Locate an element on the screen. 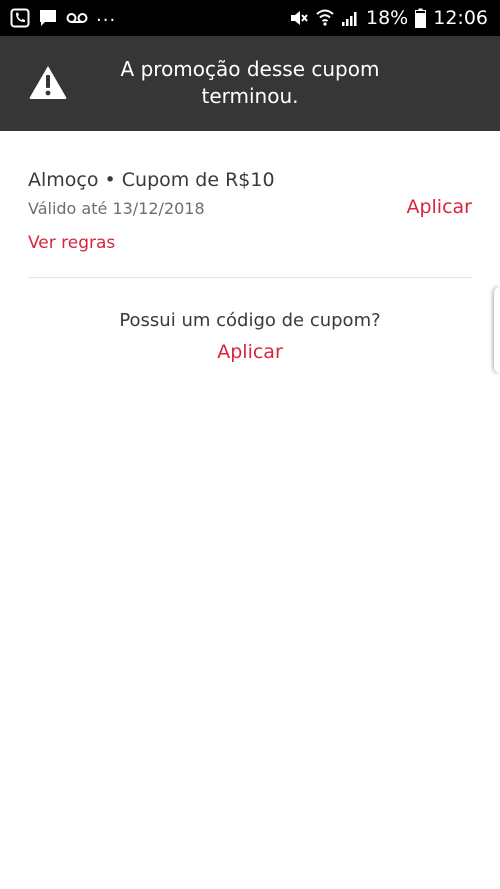 This screenshot has width=500, height=889. warning-icon is located at coordinates (48, 84).